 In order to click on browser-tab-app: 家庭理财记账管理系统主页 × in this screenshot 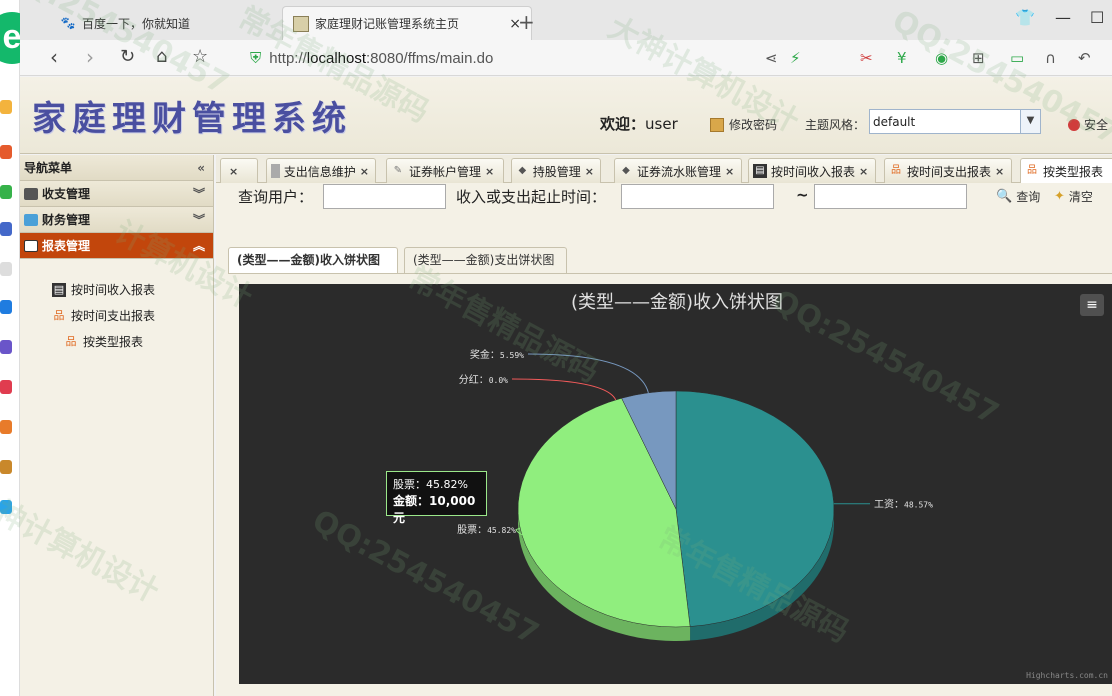, I will do `click(407, 23)`.